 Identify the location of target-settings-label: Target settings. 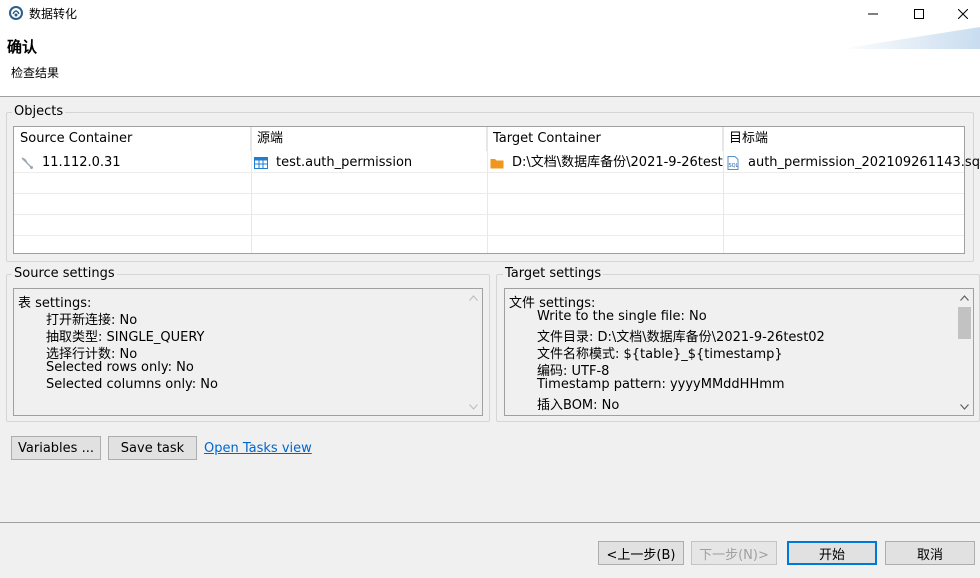
(553, 273).